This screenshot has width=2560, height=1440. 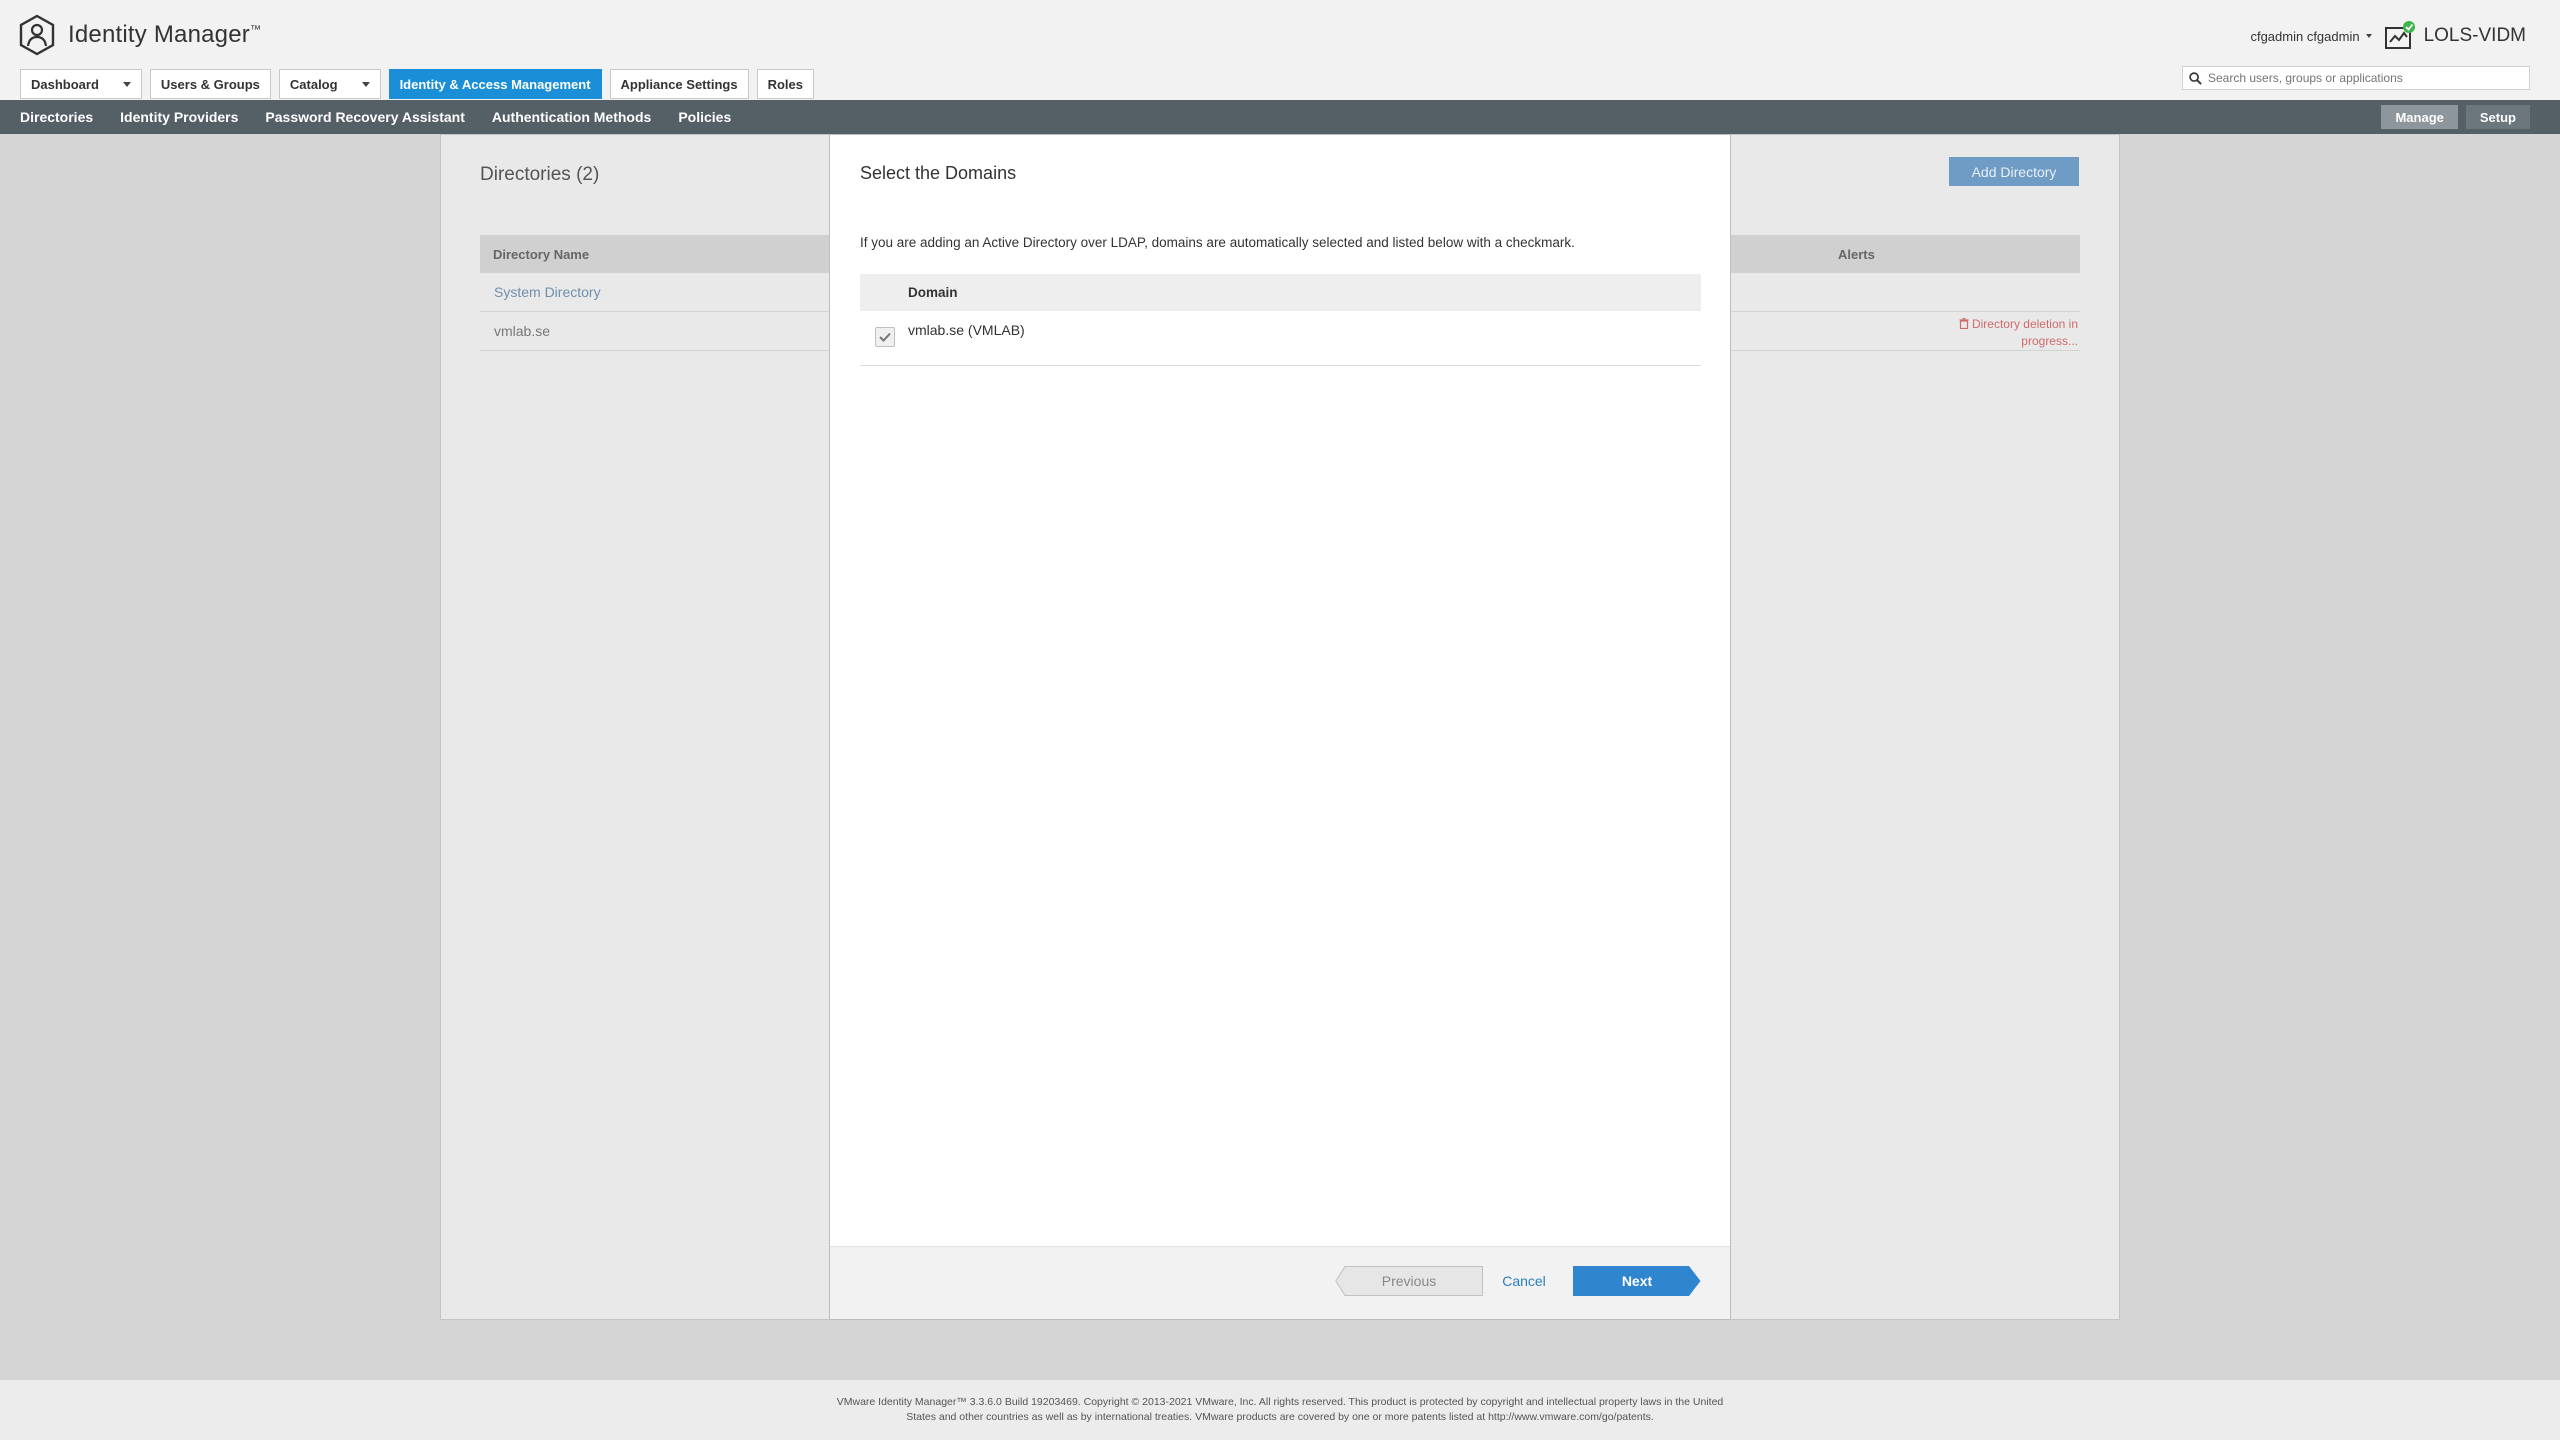 What do you see at coordinates (2014, 171) in the screenshot?
I see `add-directory-button: Add Directory` at bounding box center [2014, 171].